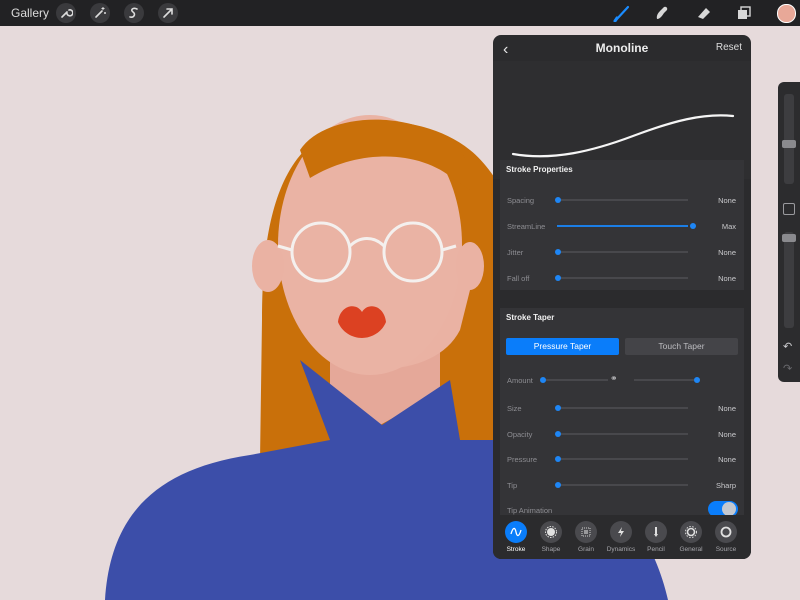 The image size is (800, 600). What do you see at coordinates (622, 13) in the screenshot?
I see `brush-icon` at bounding box center [622, 13].